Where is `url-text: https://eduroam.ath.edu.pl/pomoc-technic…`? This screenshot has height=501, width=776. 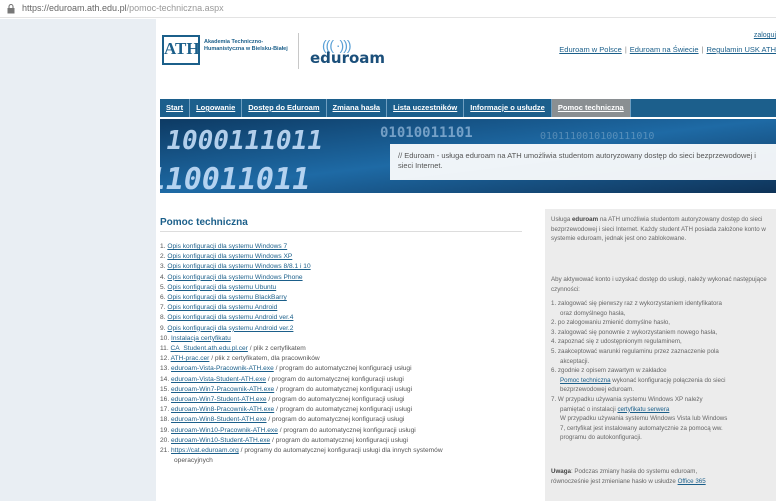
url-text: https://eduroam.ath.edu.pl/pomoc-technic… is located at coordinates (123, 8).